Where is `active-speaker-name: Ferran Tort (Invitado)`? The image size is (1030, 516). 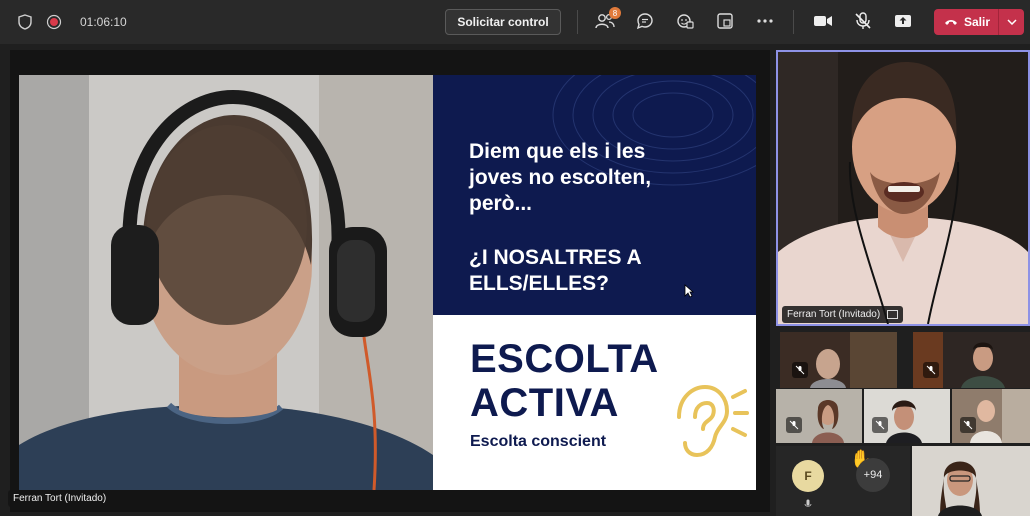
active-speaker-name: Ferran Tort (Invitado) is located at coordinates (834, 314).